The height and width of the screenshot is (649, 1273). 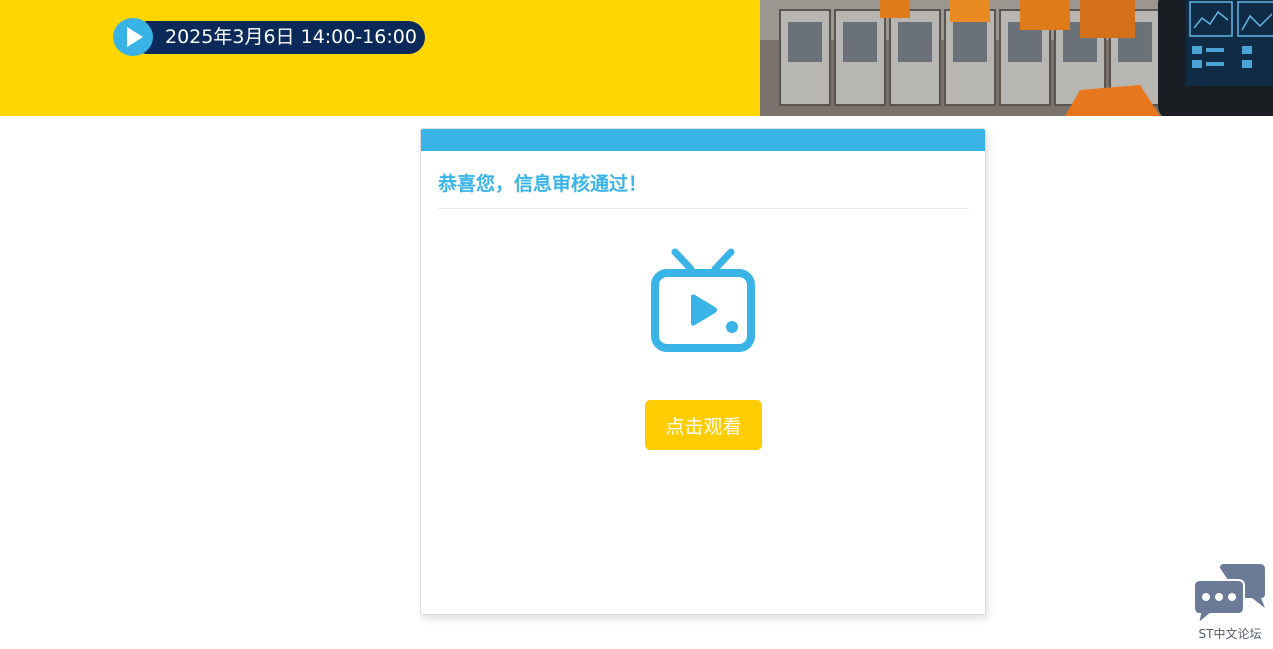 I want to click on watch-now-button: 点击观看, so click(x=703, y=425).